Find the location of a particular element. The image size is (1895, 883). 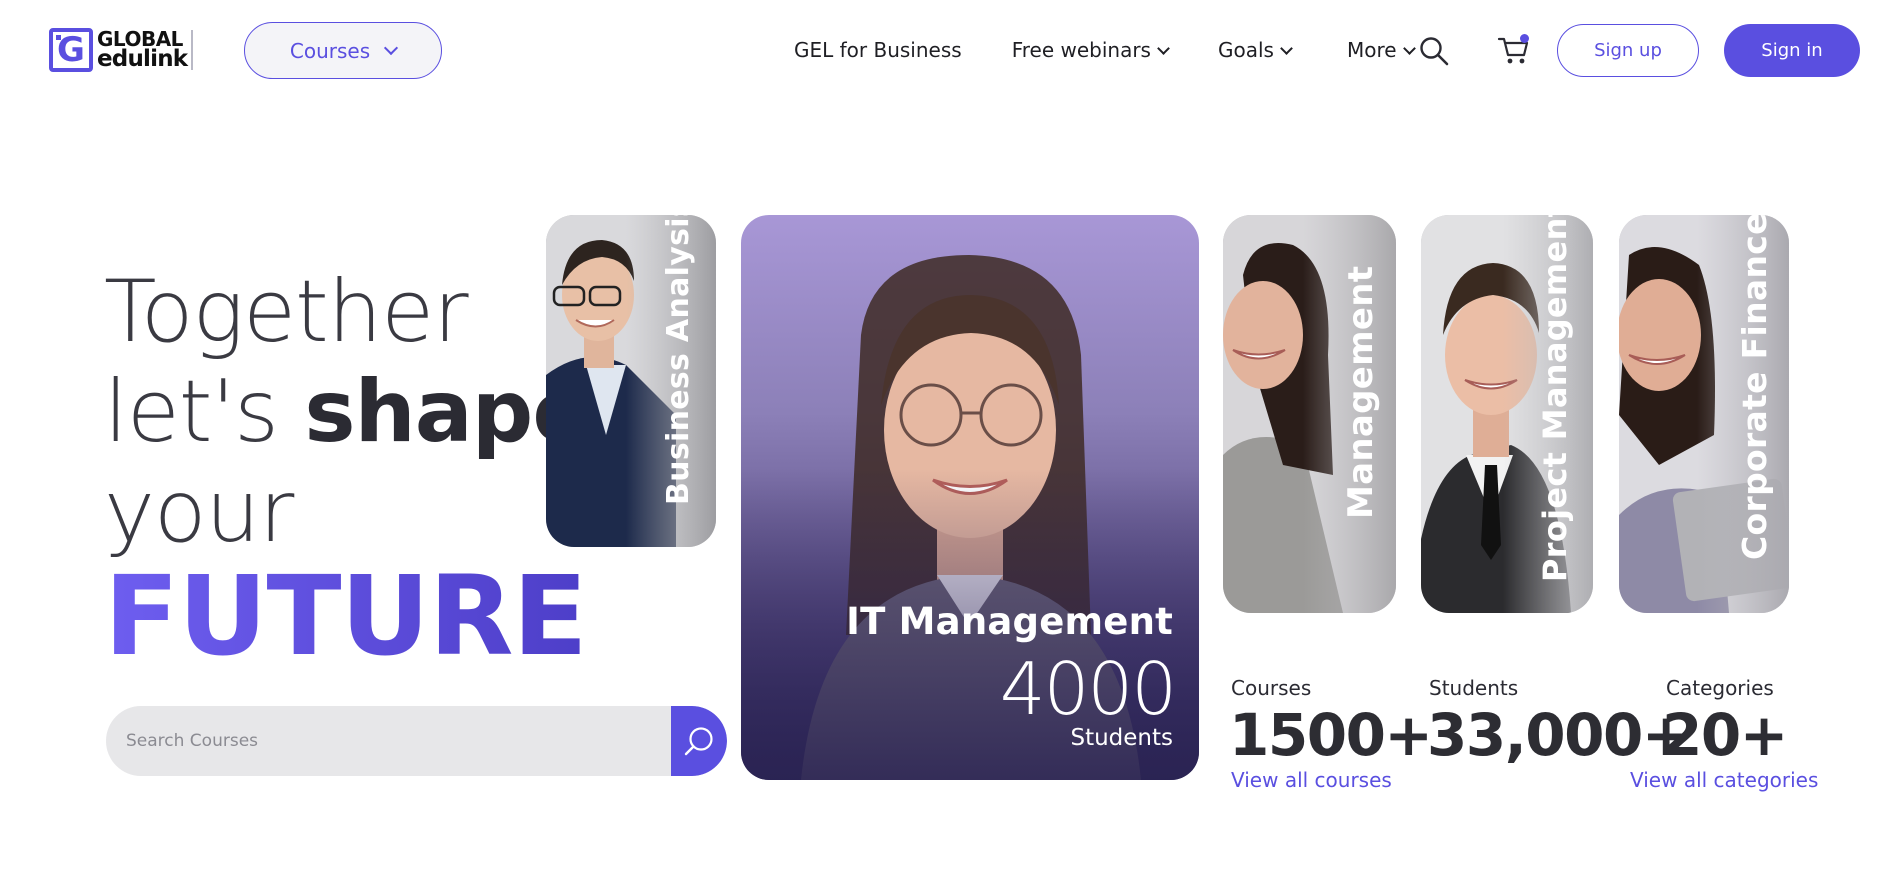

headline-line-2: let's shape is located at coordinates (347, 412).